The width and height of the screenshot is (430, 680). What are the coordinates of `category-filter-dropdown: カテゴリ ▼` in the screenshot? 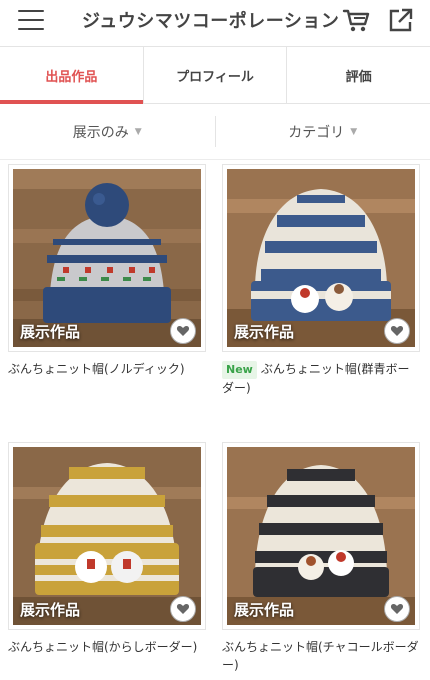 It's located at (323, 131).